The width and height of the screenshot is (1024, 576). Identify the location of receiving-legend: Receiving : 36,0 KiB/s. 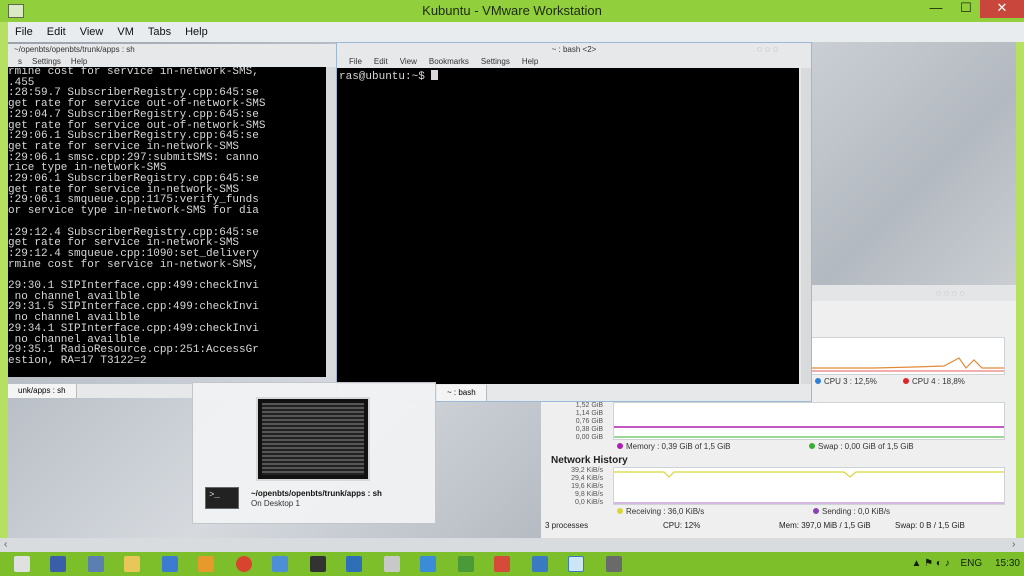
(660, 511).